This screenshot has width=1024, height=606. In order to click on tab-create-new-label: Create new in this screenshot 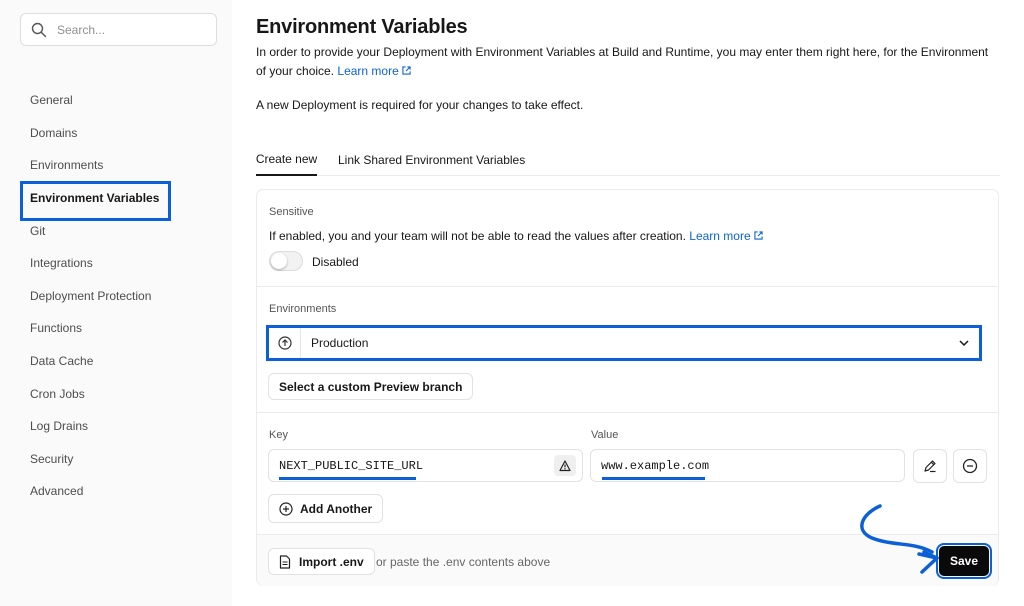, I will do `click(286, 158)`.